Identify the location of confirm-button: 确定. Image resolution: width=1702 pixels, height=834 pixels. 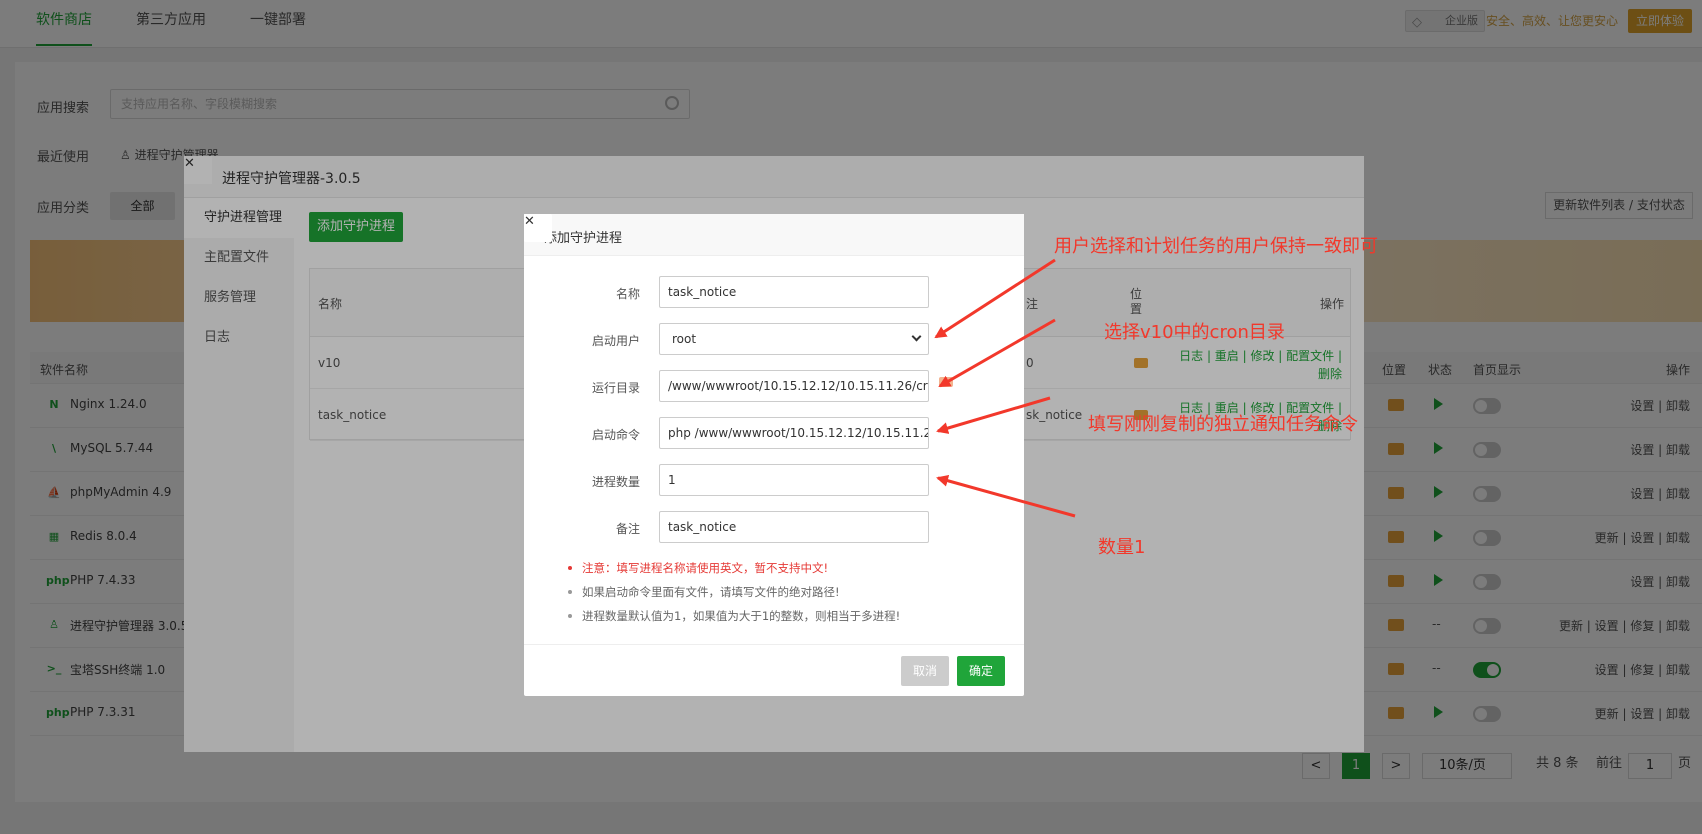
(981, 671).